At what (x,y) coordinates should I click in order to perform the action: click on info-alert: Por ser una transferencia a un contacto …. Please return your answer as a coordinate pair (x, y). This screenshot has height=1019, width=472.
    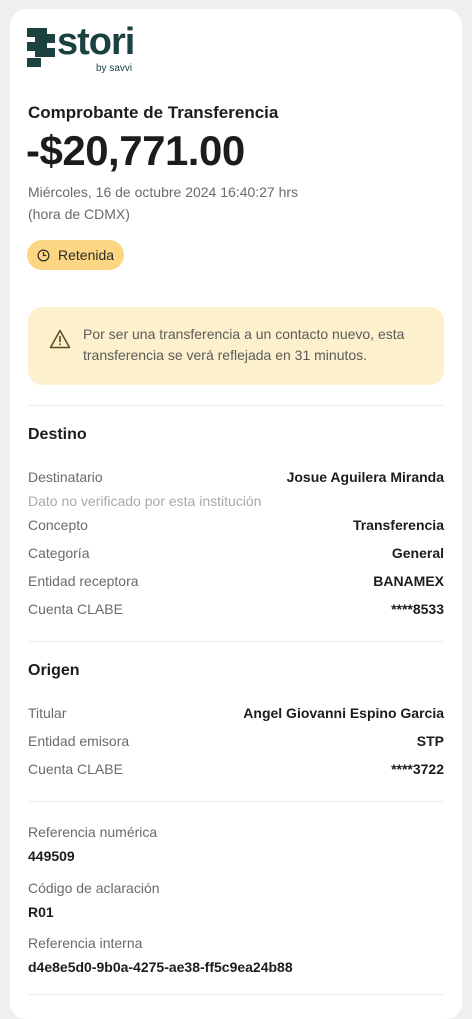
    Looking at the image, I should click on (236, 346).